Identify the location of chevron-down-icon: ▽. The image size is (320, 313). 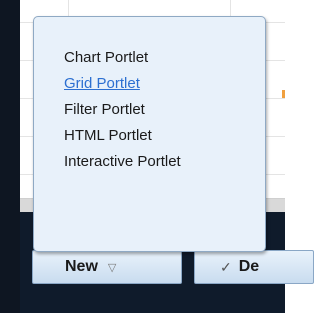
(112, 267).